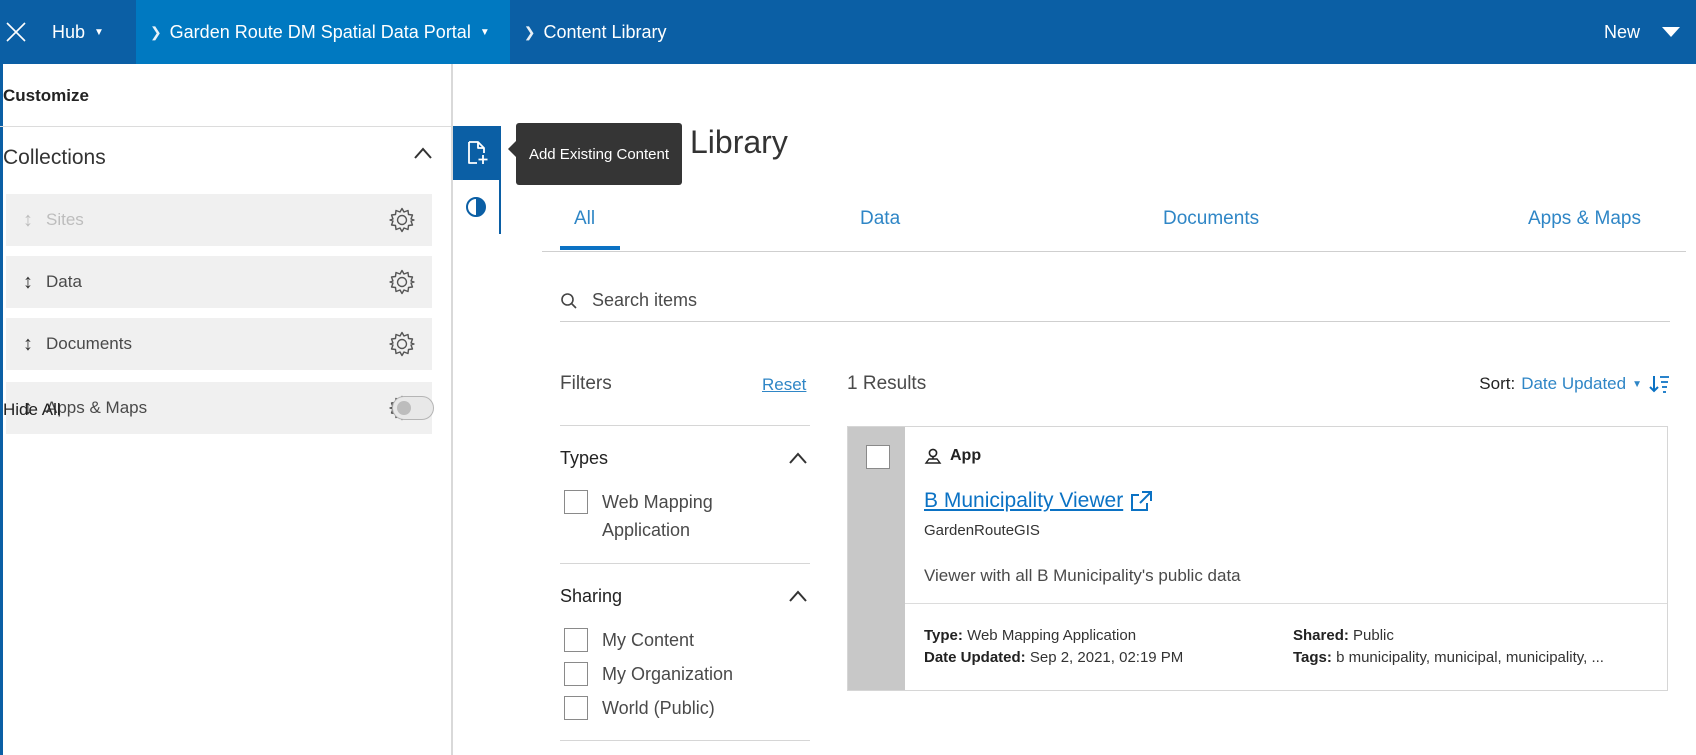  I want to click on select-checkbox, so click(878, 457).